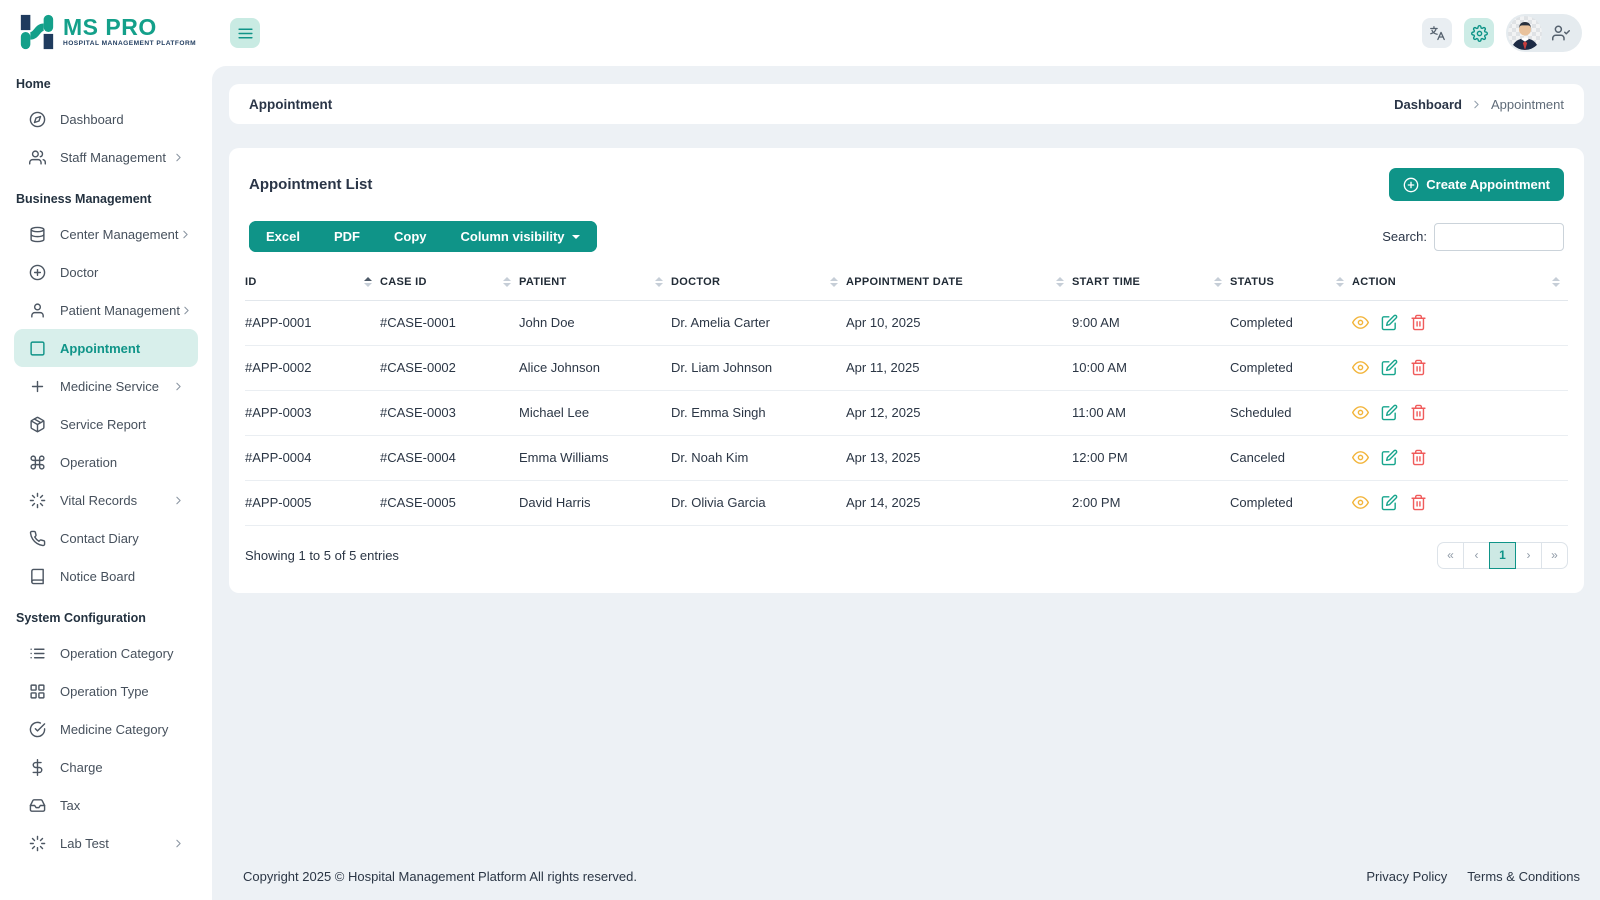 This screenshot has height=900, width=1600. What do you see at coordinates (37, 348) in the screenshot?
I see `square-icon` at bounding box center [37, 348].